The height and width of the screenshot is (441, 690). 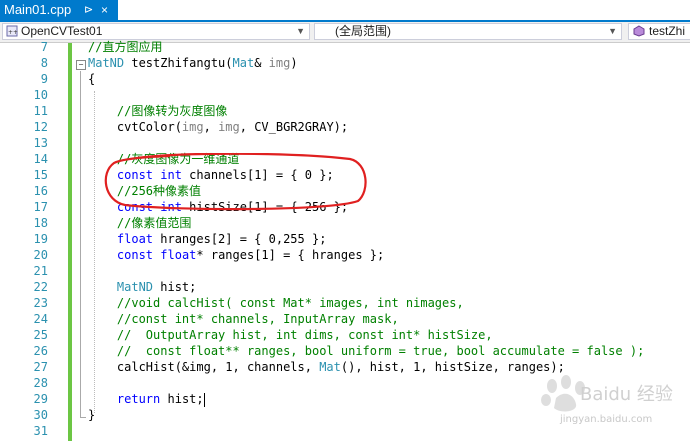 What do you see at coordinates (91, 415) in the screenshot?
I see `code-text: }` at bounding box center [91, 415].